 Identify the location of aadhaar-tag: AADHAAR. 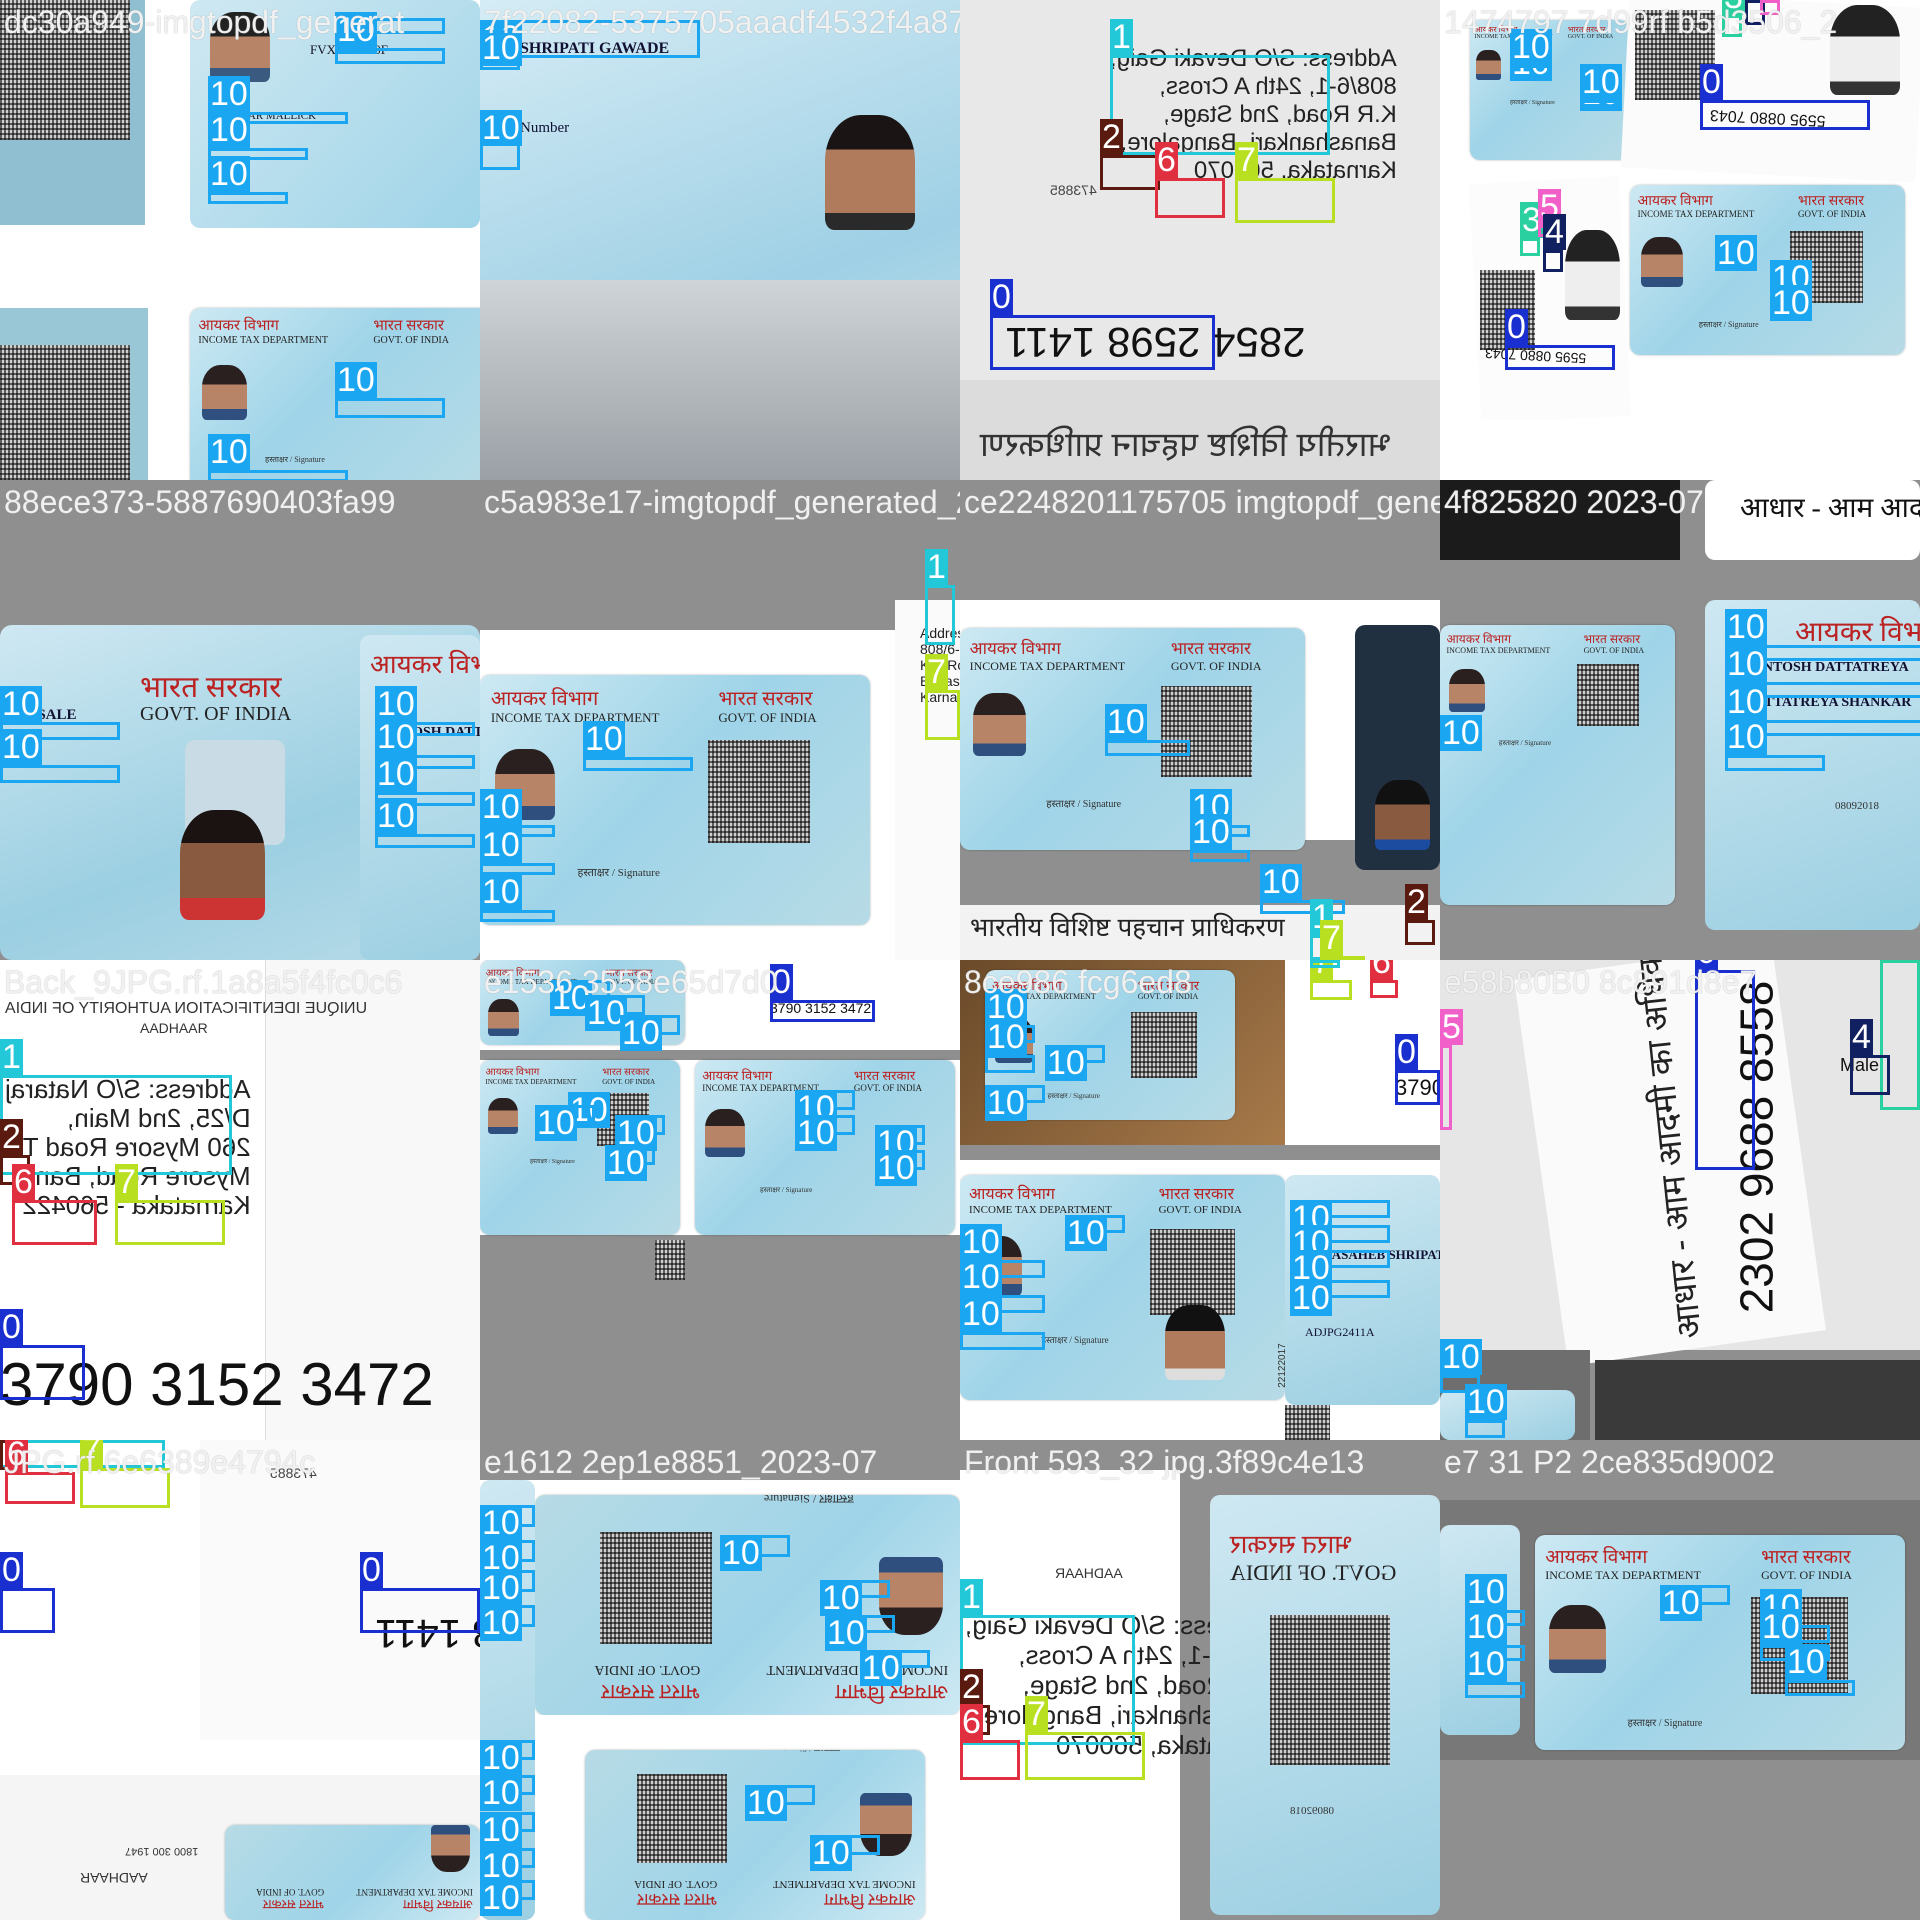
(174, 1028).